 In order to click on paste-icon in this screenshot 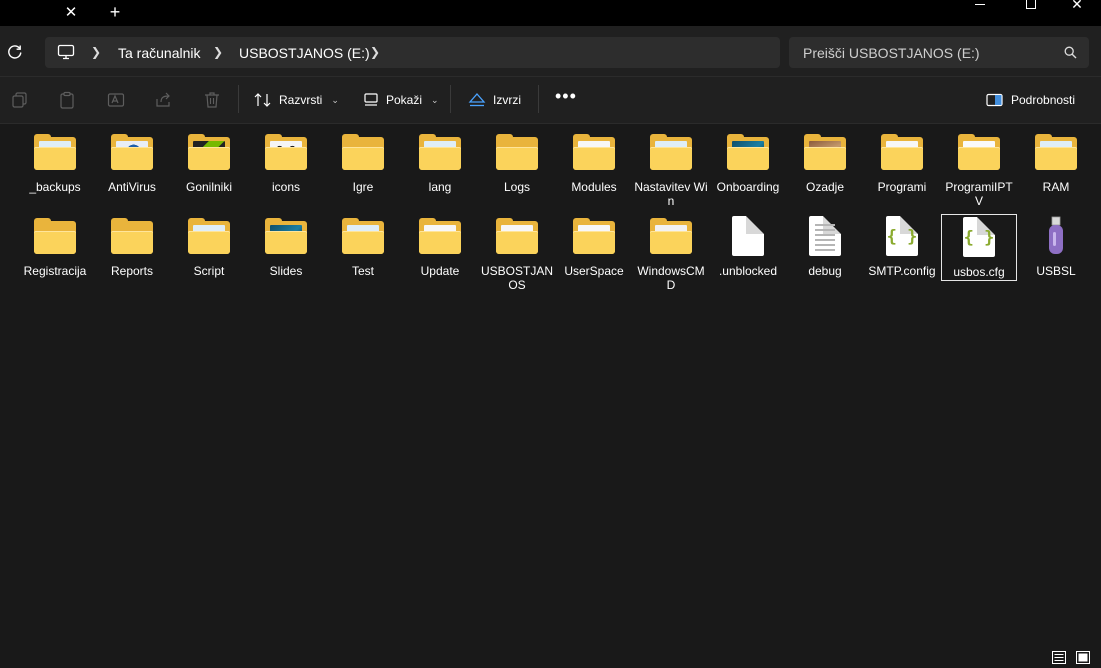, I will do `click(67, 100)`.